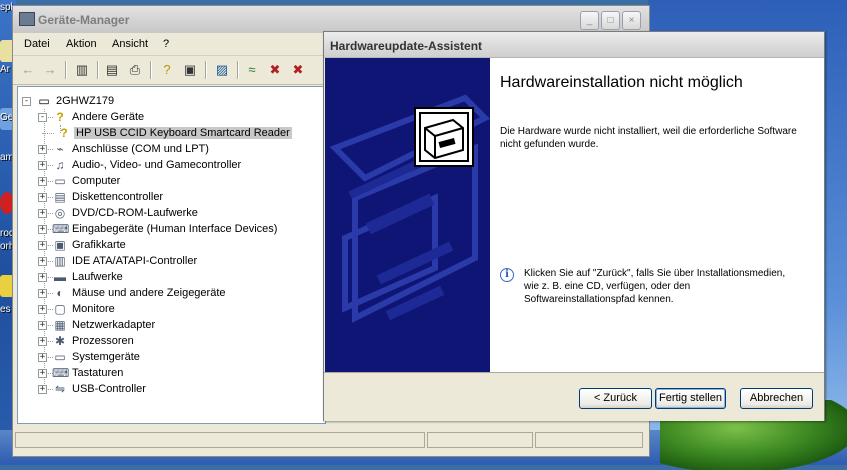 The width and height of the screenshot is (847, 470). What do you see at coordinates (406, 46) in the screenshot?
I see `wizard-title: Hardwareupdate-Assistent` at bounding box center [406, 46].